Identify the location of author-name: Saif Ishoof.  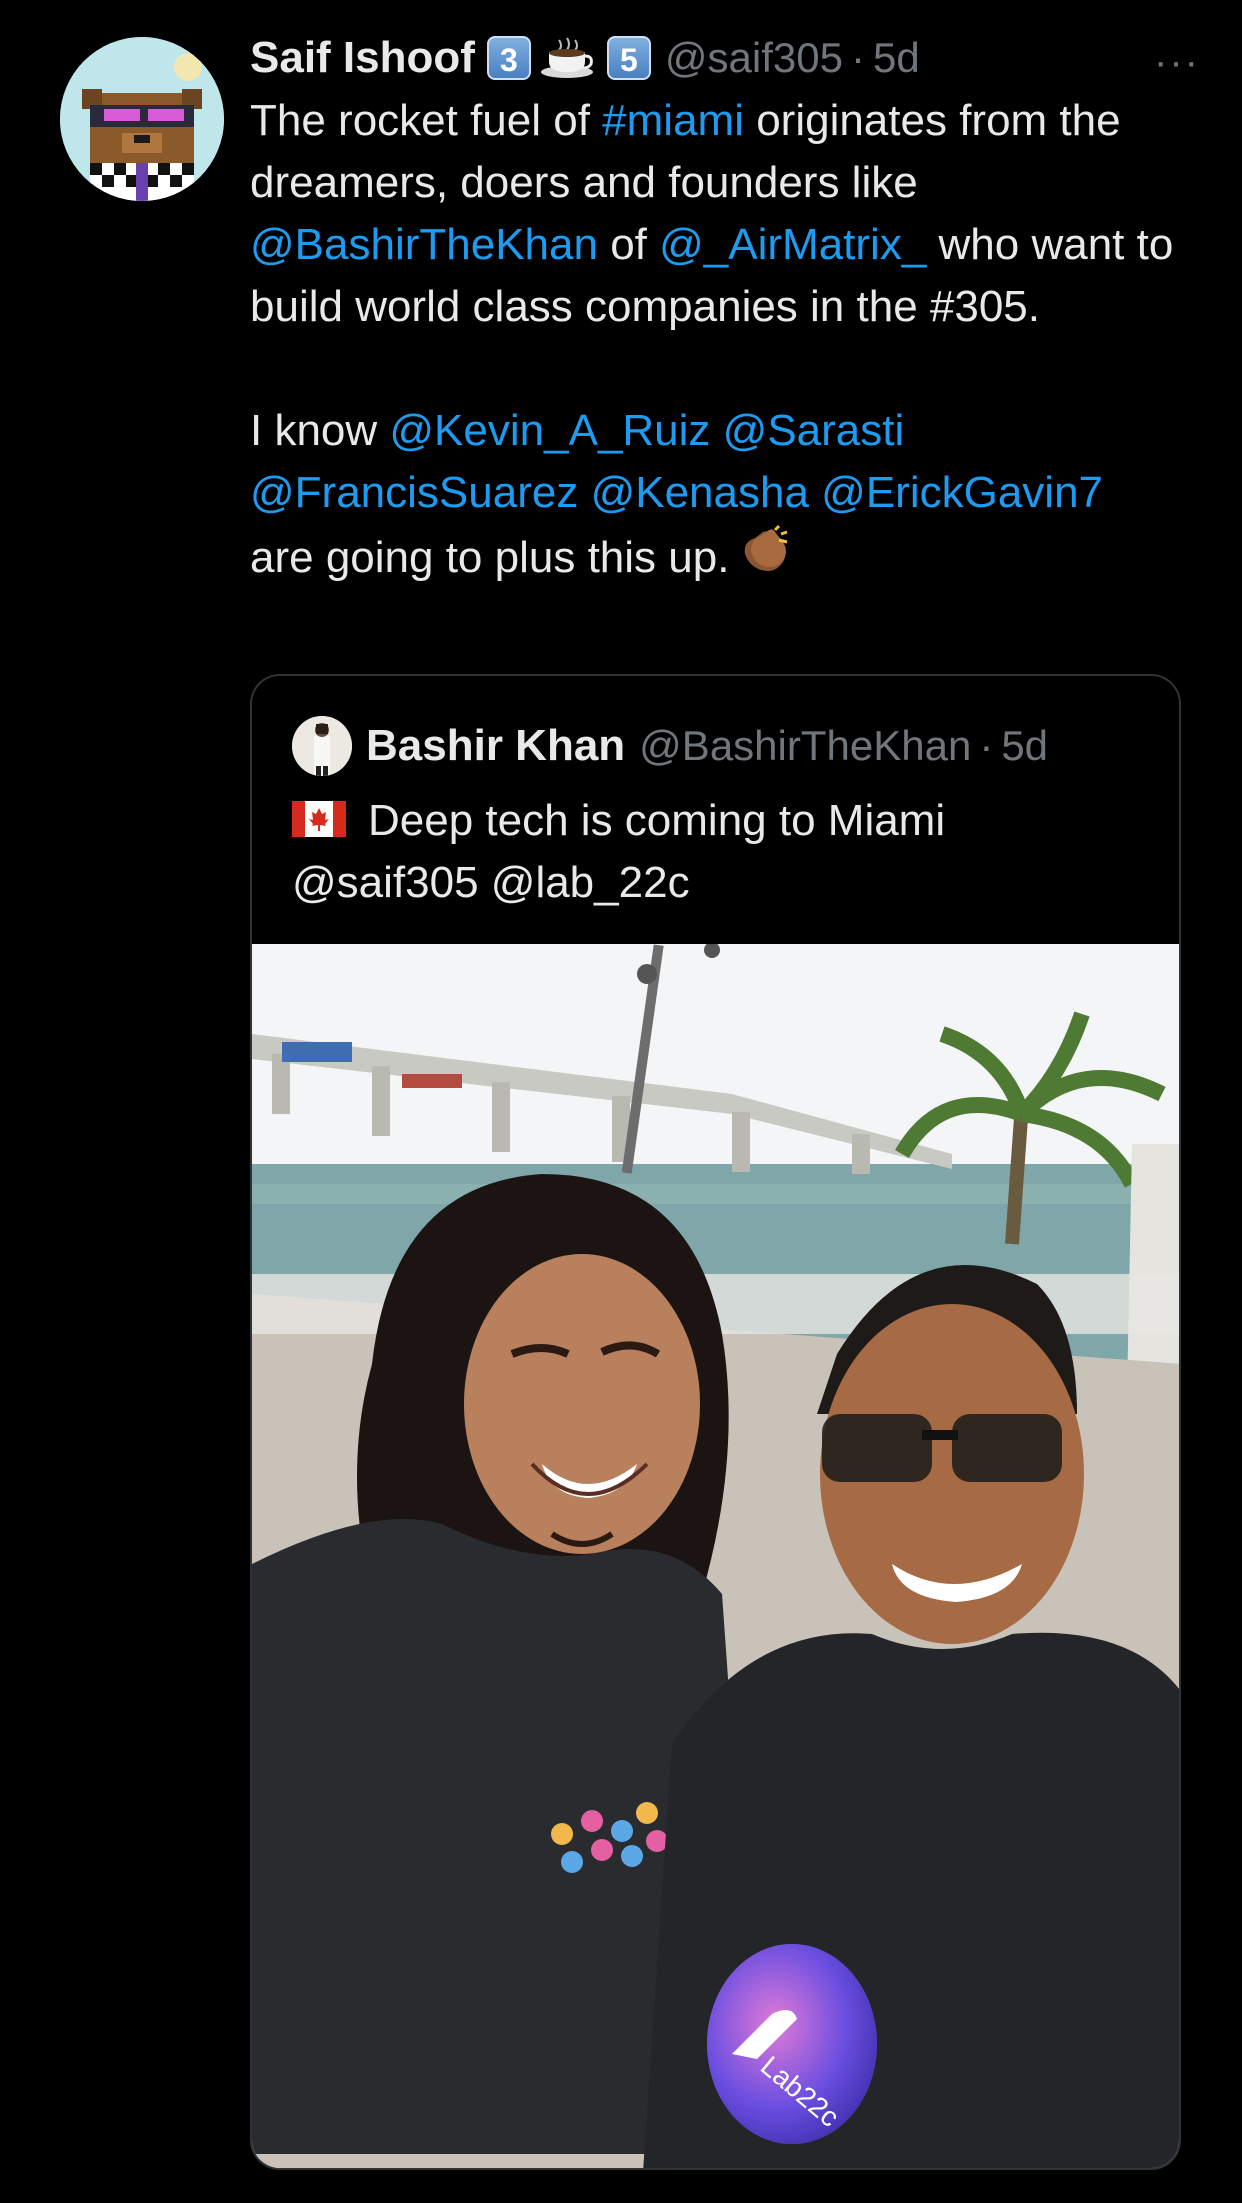
(362, 58).